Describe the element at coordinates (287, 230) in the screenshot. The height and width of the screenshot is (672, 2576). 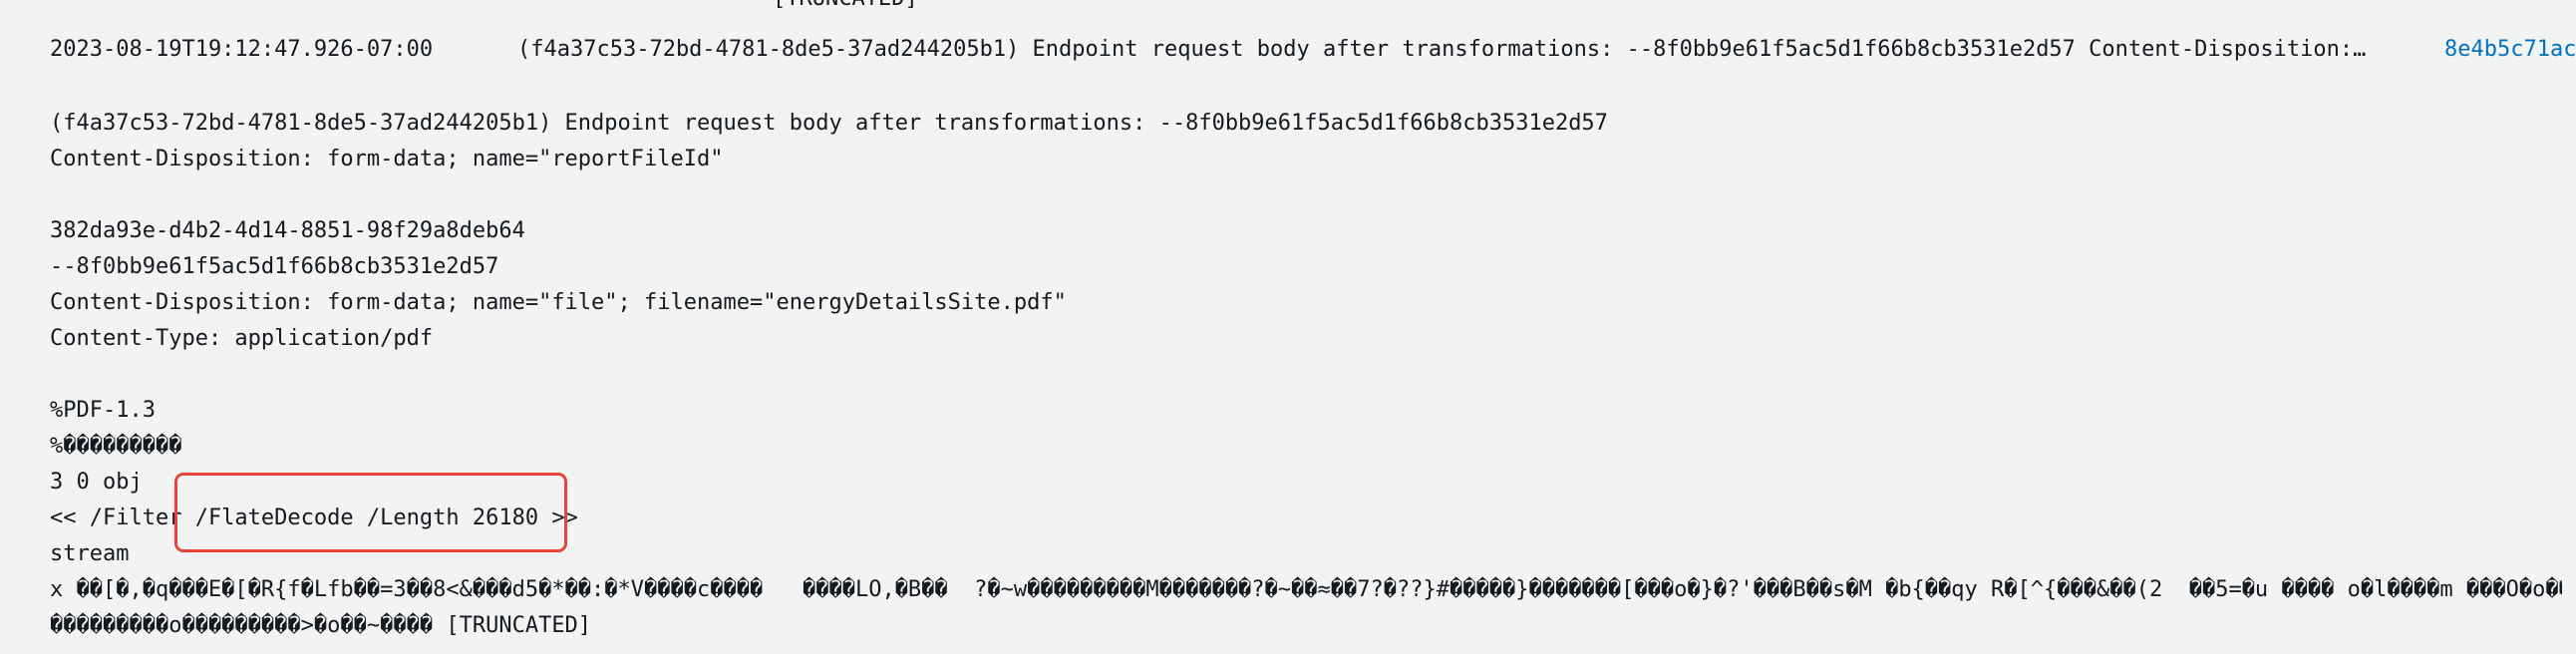
I see `detail-line: 382da93e-d4b2-4d14-8851-98f29a8deb64` at that location.